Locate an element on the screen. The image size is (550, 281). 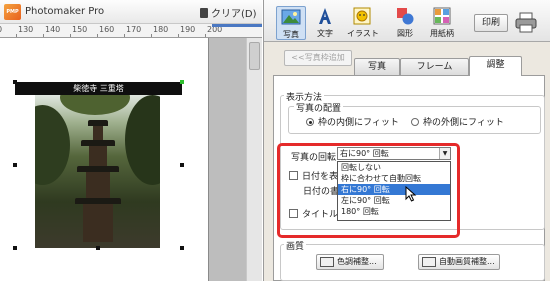
ruler-tick: 180 is located at coordinates (159, 31).